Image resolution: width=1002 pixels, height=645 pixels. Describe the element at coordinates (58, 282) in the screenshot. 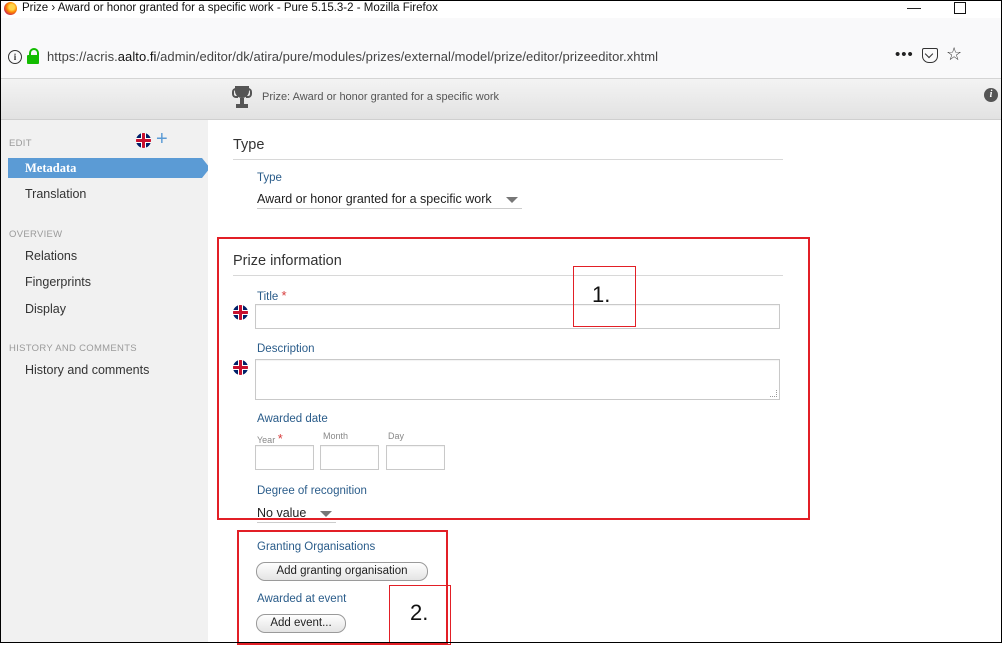

I see `sidebar-item-fingerprints: Fingerprints` at that location.